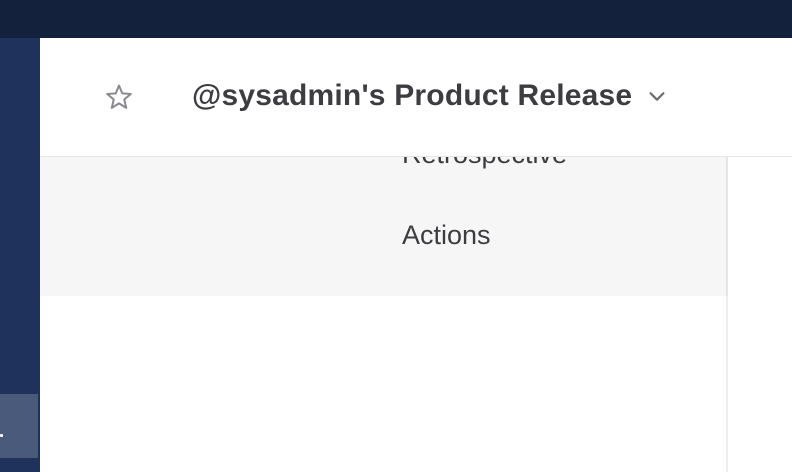 The height and width of the screenshot is (472, 792). I want to click on menu-item-actions: Actions, so click(446, 235).